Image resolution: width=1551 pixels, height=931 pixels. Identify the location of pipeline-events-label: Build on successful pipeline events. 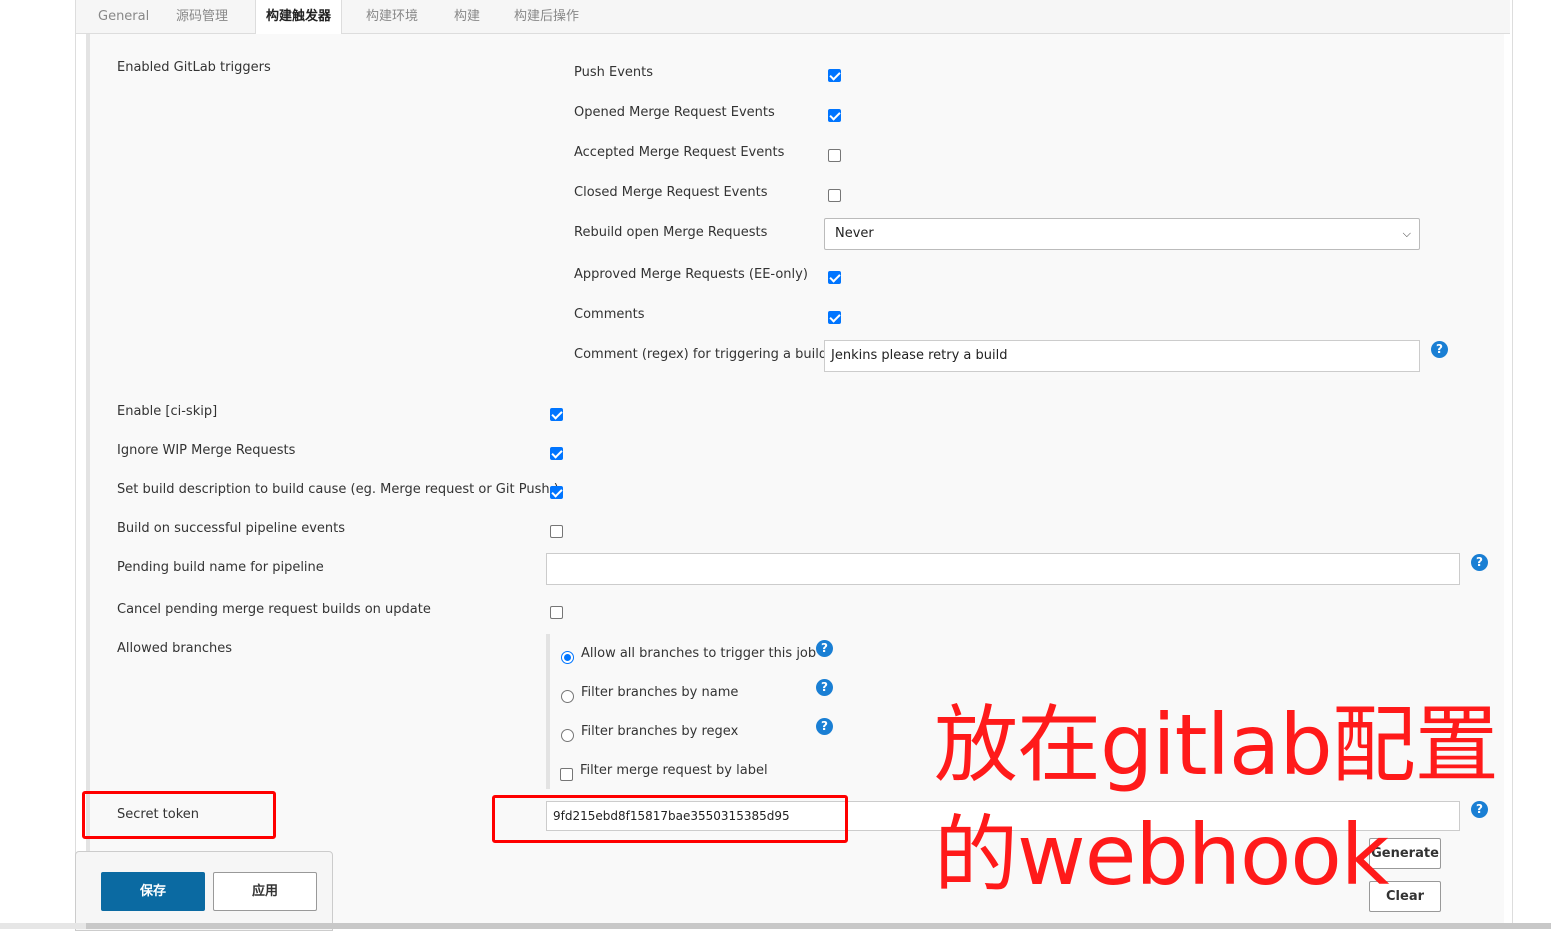
(231, 528).